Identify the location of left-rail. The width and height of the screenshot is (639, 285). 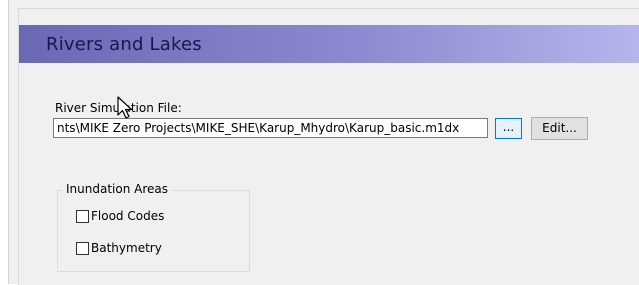
(4, 142).